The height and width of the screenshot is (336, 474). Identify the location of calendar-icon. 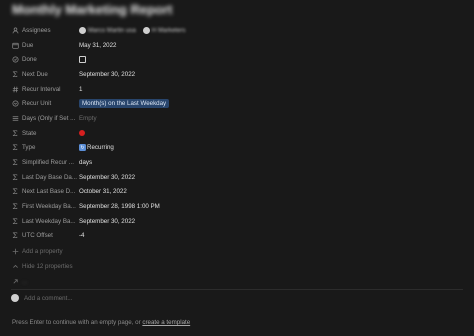
(15, 45).